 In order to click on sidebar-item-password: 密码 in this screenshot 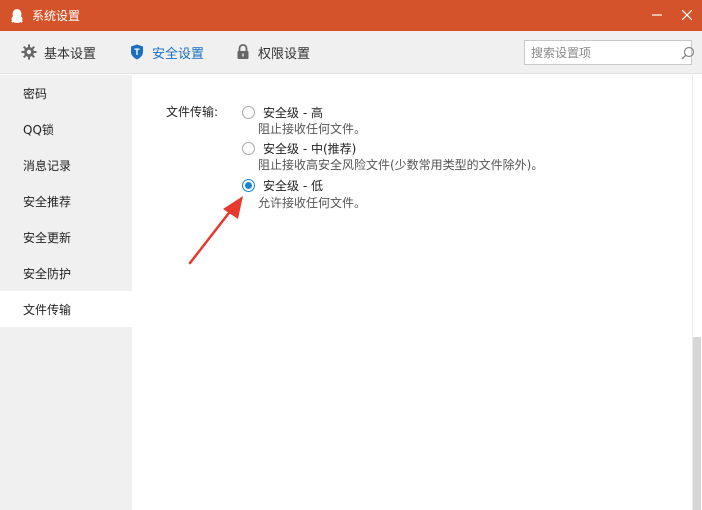, I will do `click(66, 93)`.